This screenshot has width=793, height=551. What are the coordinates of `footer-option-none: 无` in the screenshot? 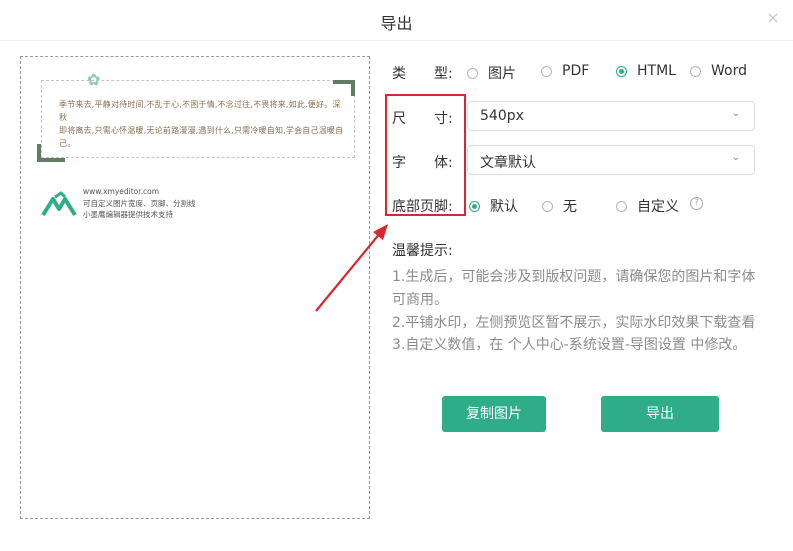 It's located at (559, 206).